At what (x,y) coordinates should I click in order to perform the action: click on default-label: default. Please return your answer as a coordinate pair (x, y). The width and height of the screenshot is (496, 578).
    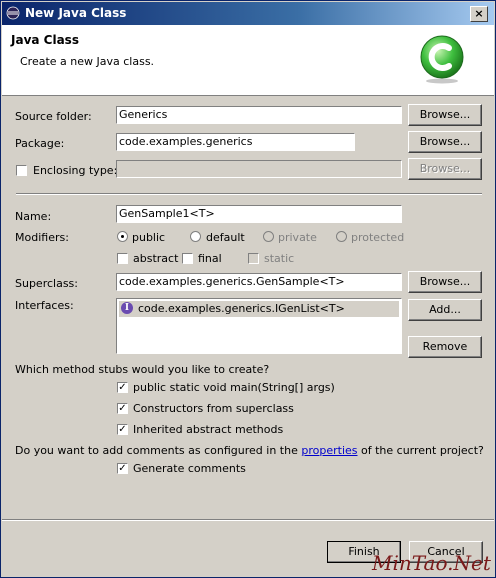
    Looking at the image, I should click on (225, 237).